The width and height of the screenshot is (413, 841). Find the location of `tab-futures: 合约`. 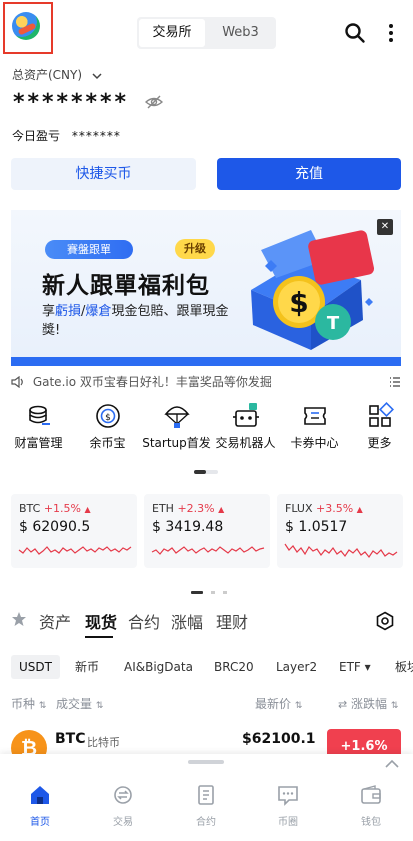

tab-futures: 合约 is located at coordinates (144, 621).